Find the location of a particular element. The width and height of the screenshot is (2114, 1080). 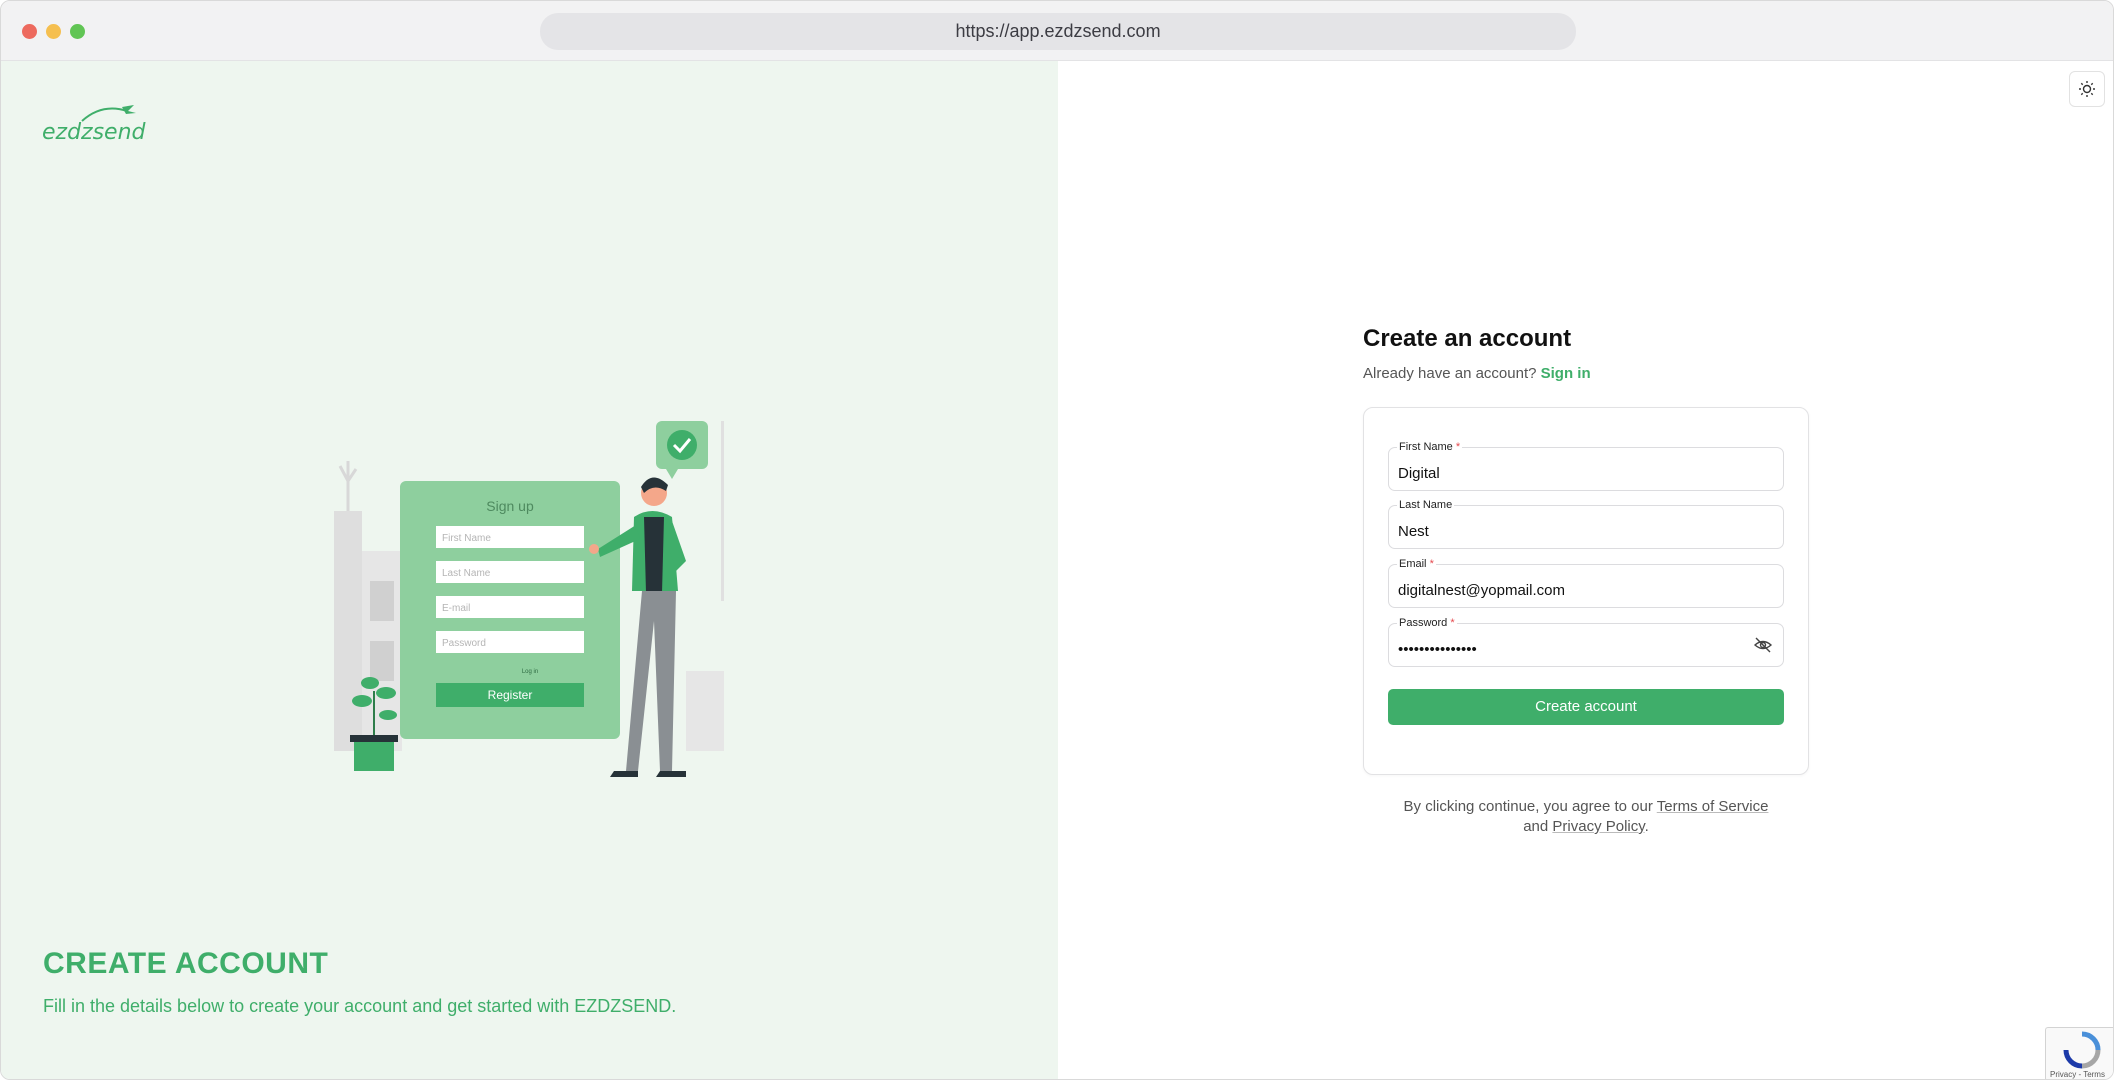

form-title: Create an account is located at coordinates (1467, 338).